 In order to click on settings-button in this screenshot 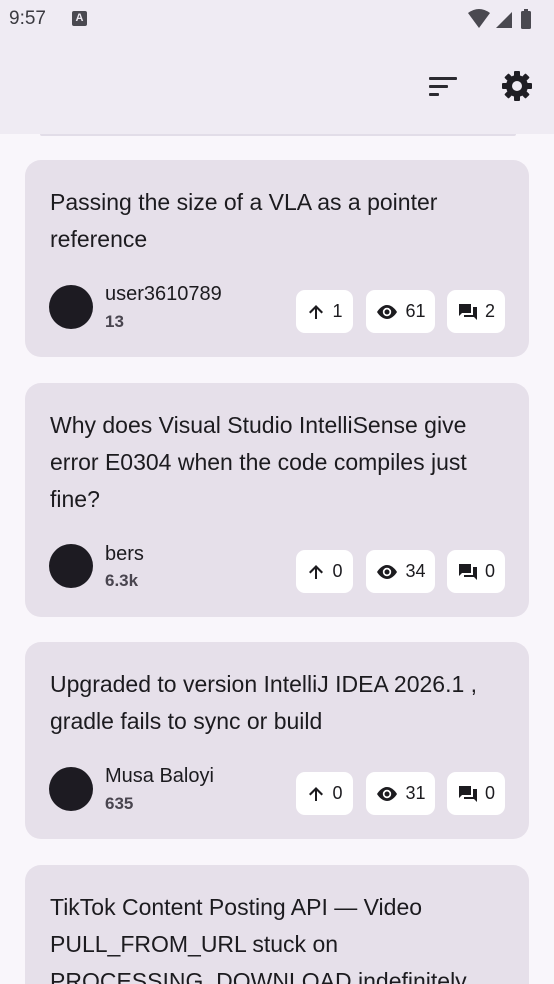, I will do `click(517, 86)`.